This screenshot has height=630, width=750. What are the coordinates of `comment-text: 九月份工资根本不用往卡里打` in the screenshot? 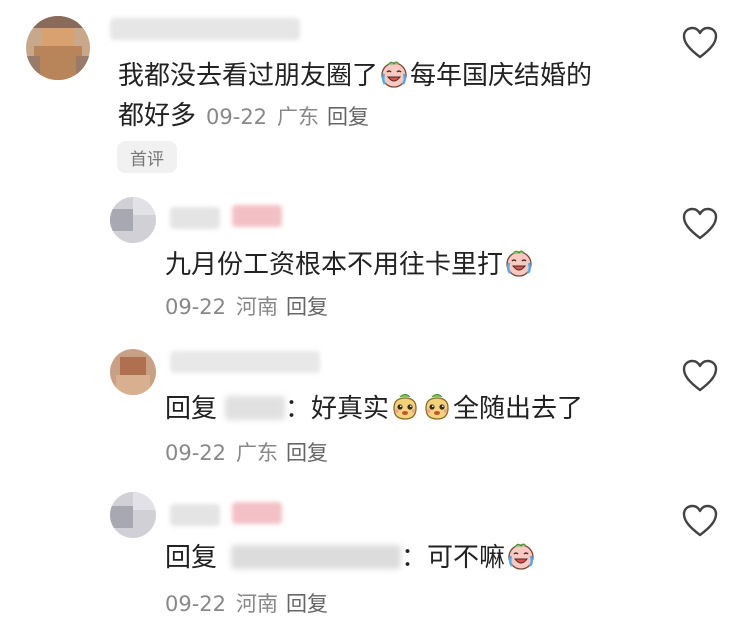 It's located at (350, 265).